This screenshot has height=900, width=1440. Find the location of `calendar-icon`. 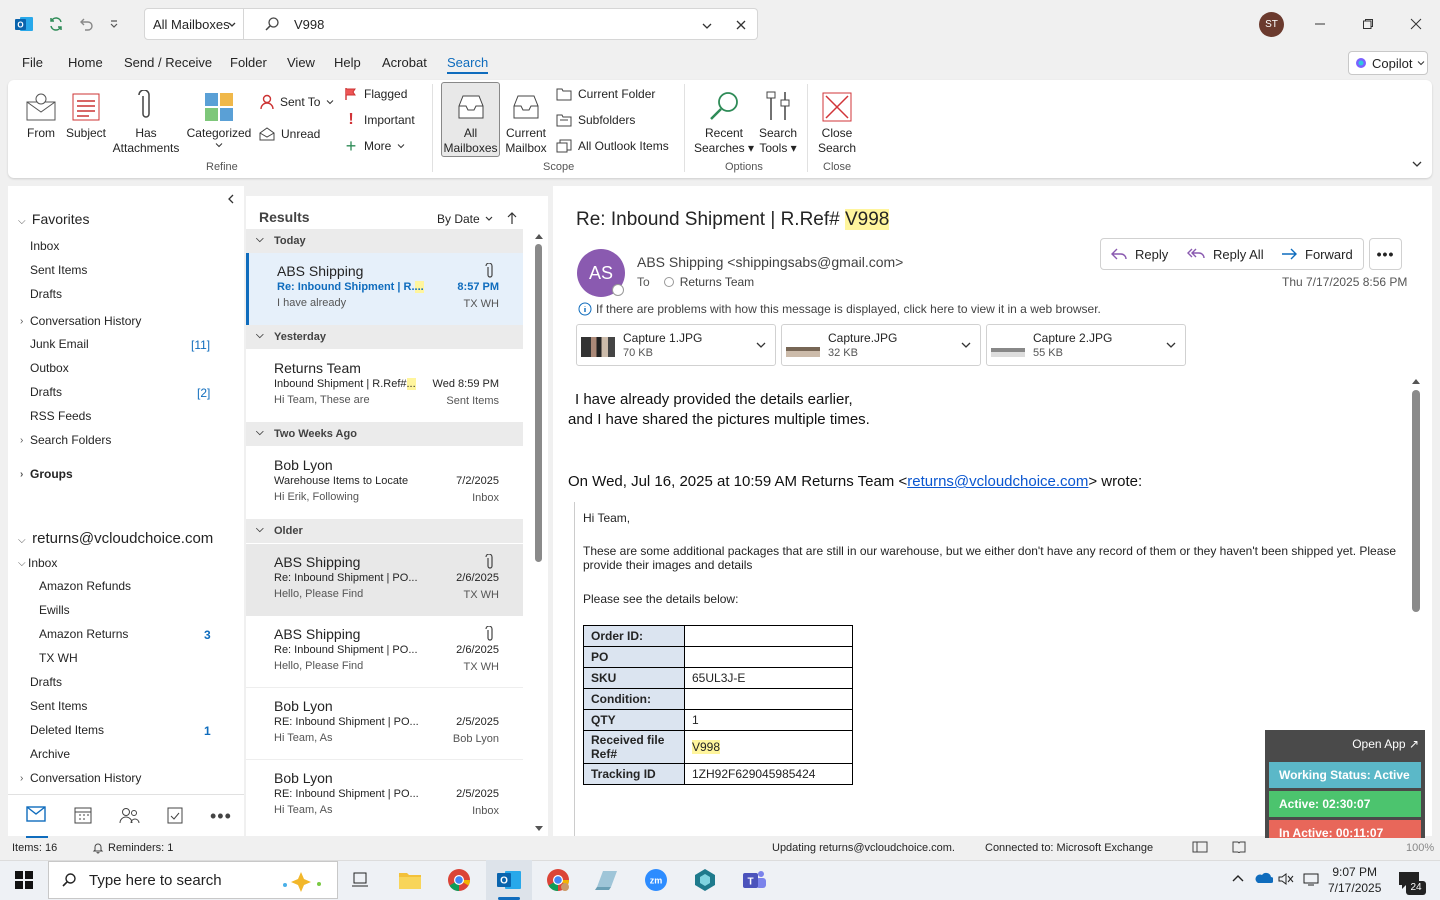

calendar-icon is located at coordinates (83, 815).